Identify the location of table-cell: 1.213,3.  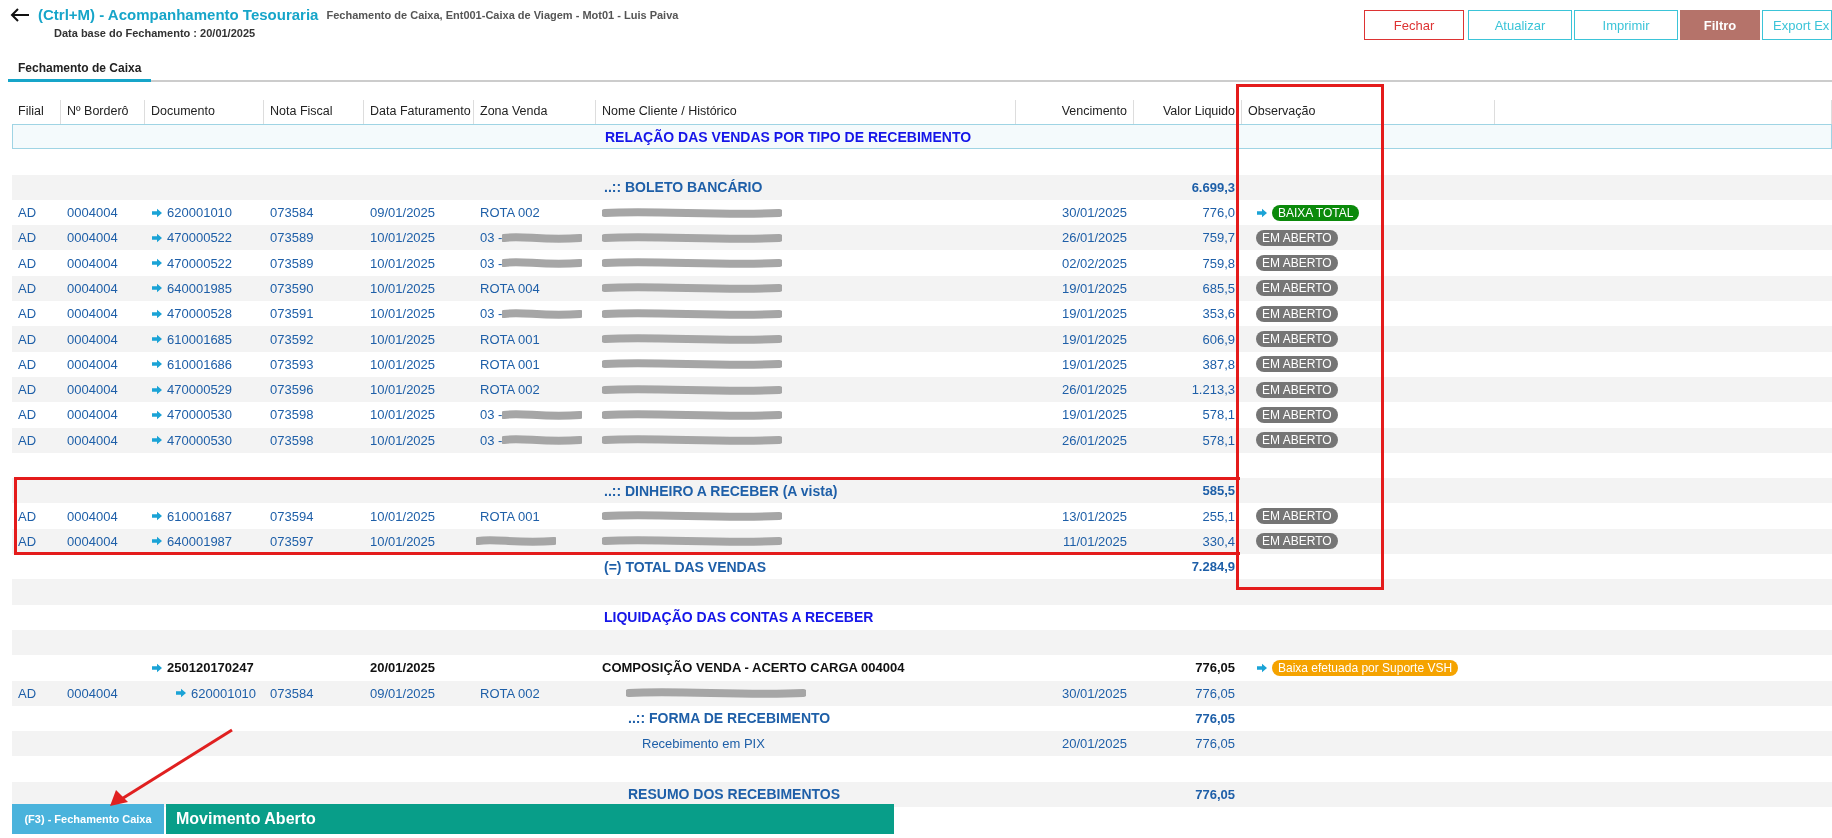
(1213, 390).